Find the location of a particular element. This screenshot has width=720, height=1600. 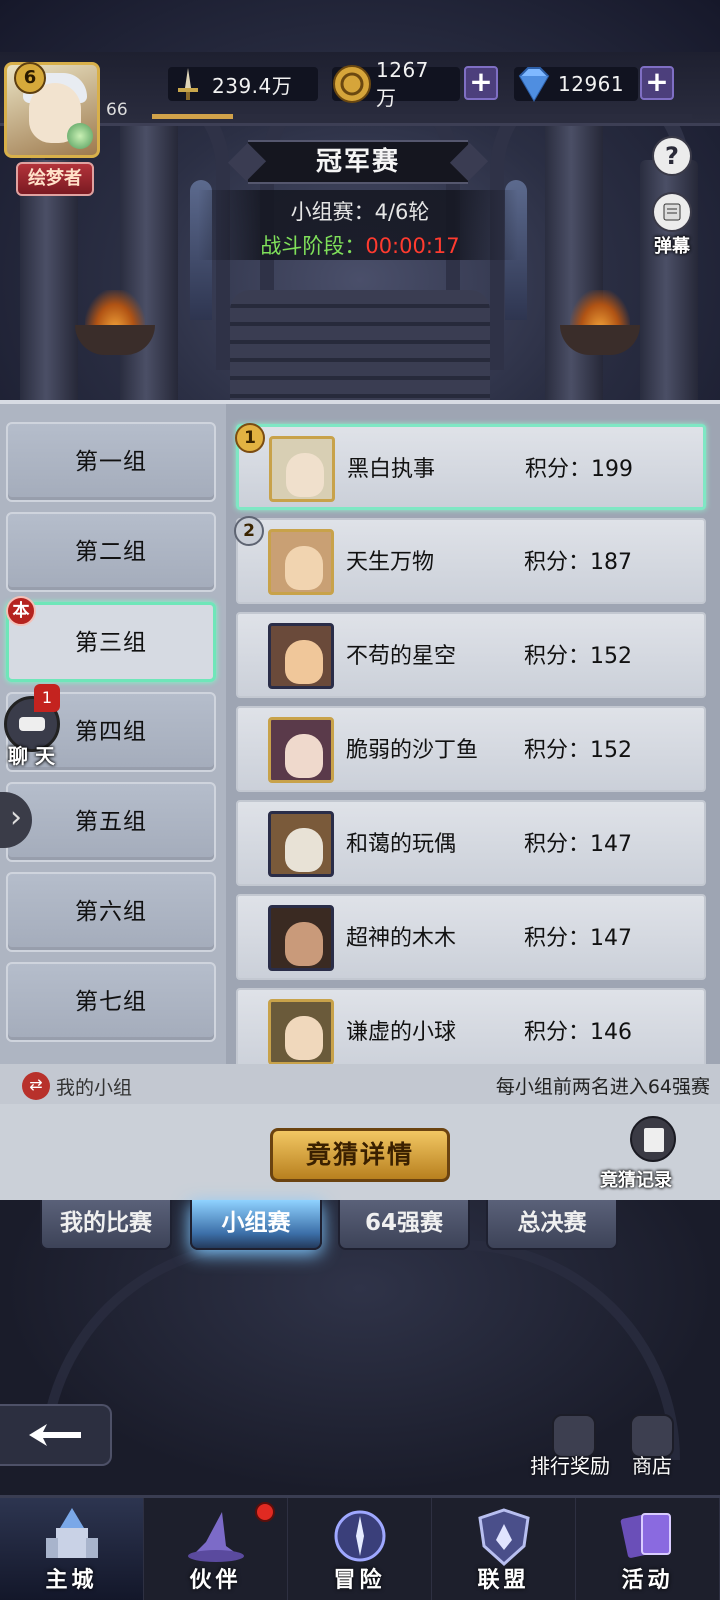

player-score: 积分：187 is located at coordinates (578, 562).